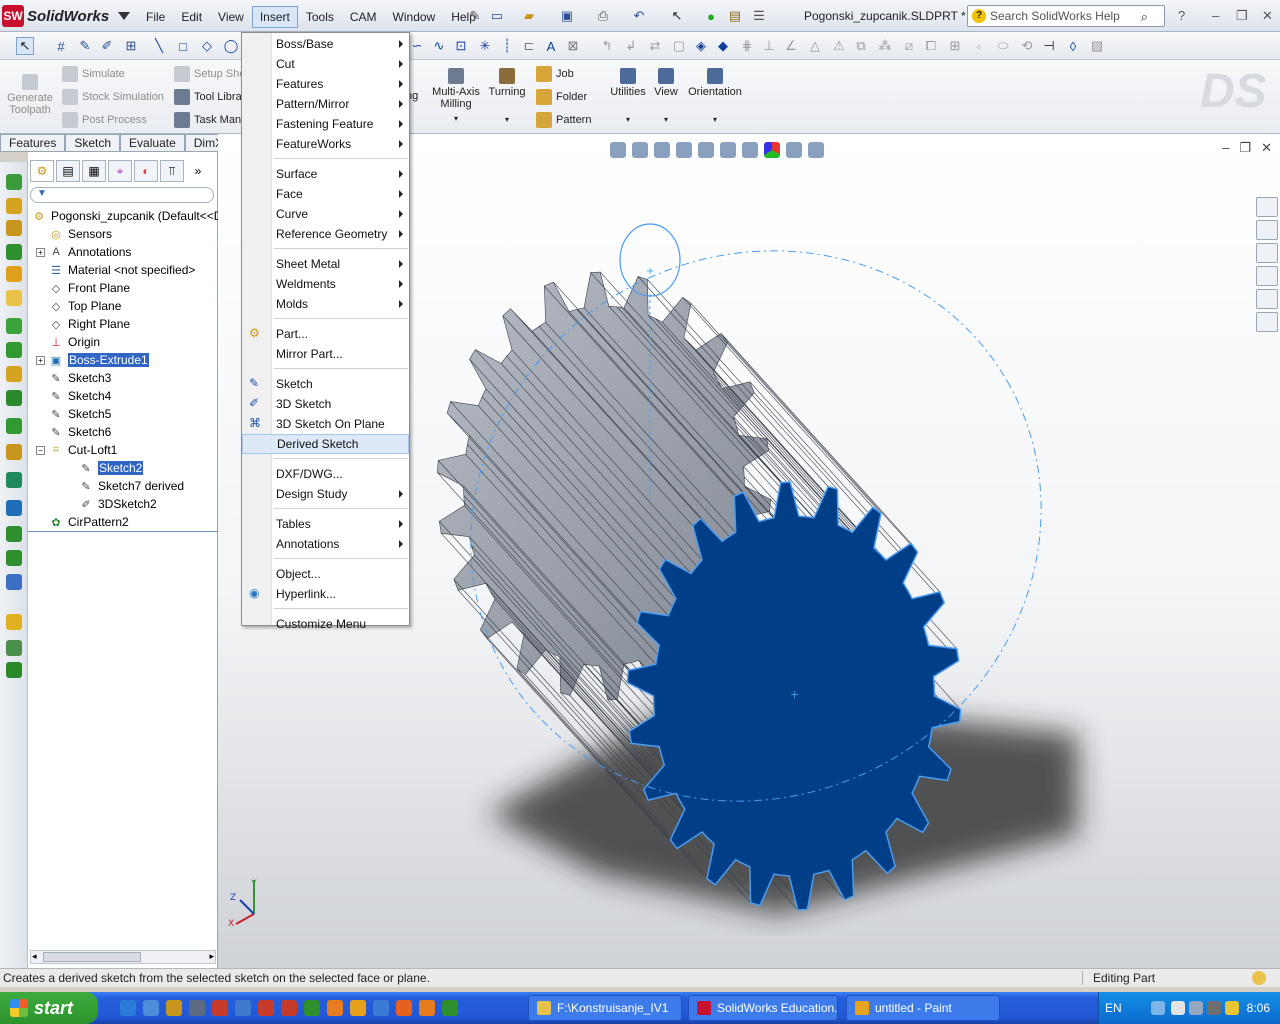  What do you see at coordinates (325, 174) in the screenshot?
I see `insert-menu-surface: Surface` at bounding box center [325, 174].